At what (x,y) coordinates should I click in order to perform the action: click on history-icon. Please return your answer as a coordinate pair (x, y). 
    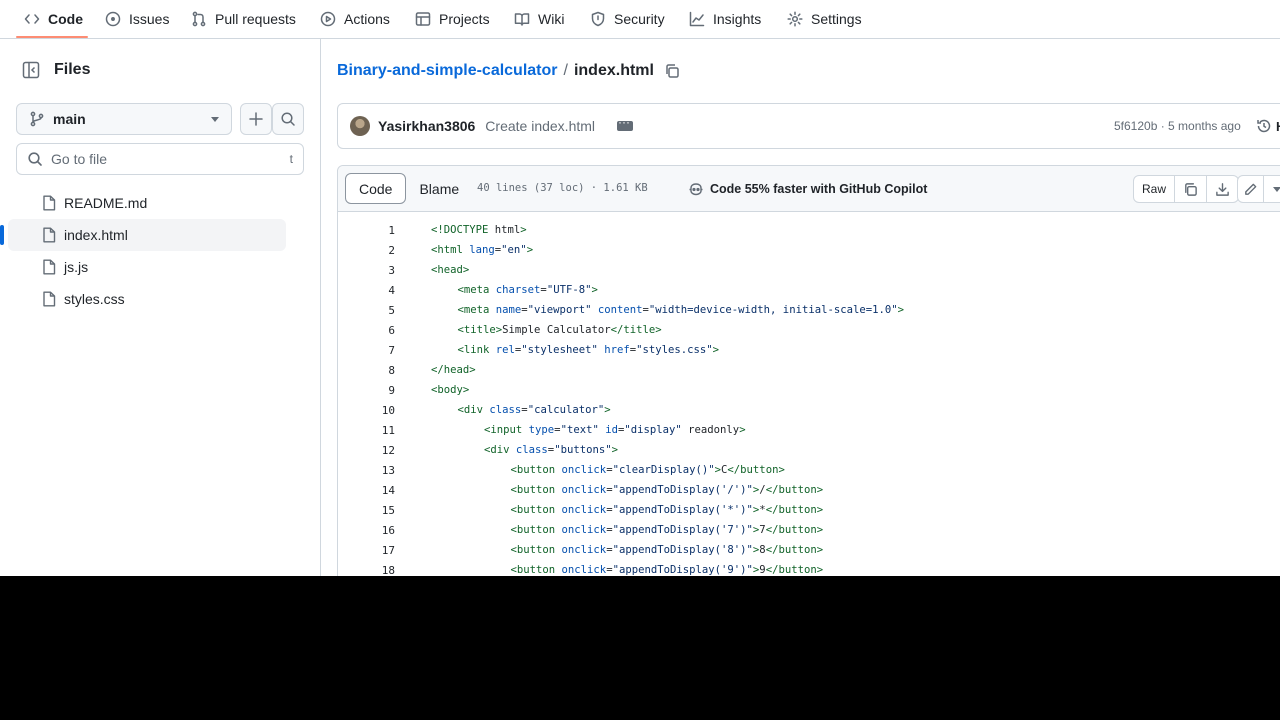
    Looking at the image, I should click on (1264, 126).